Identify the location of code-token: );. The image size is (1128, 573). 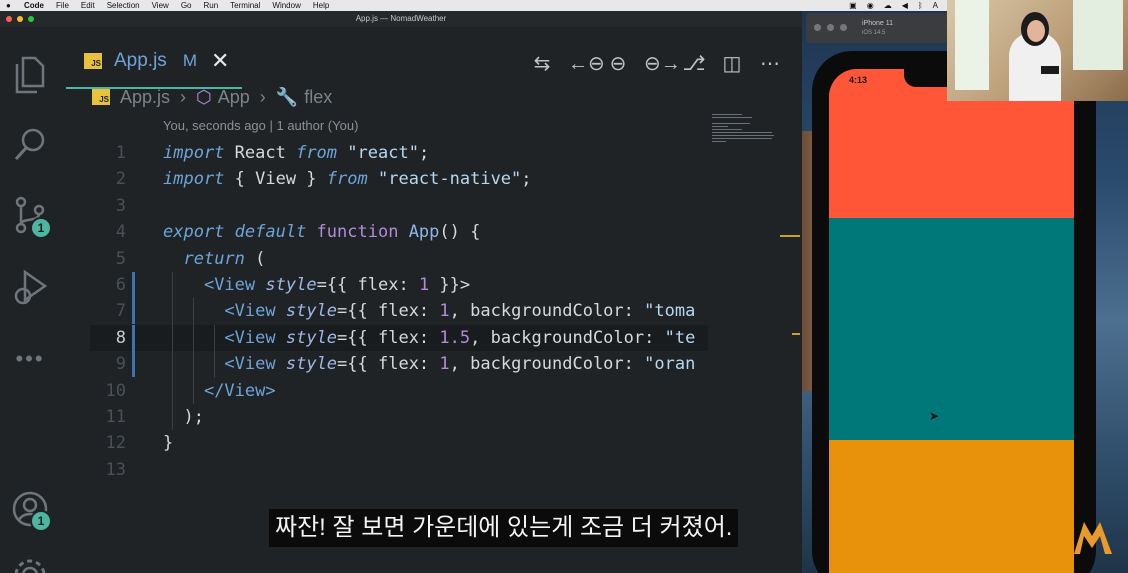
(183, 417).